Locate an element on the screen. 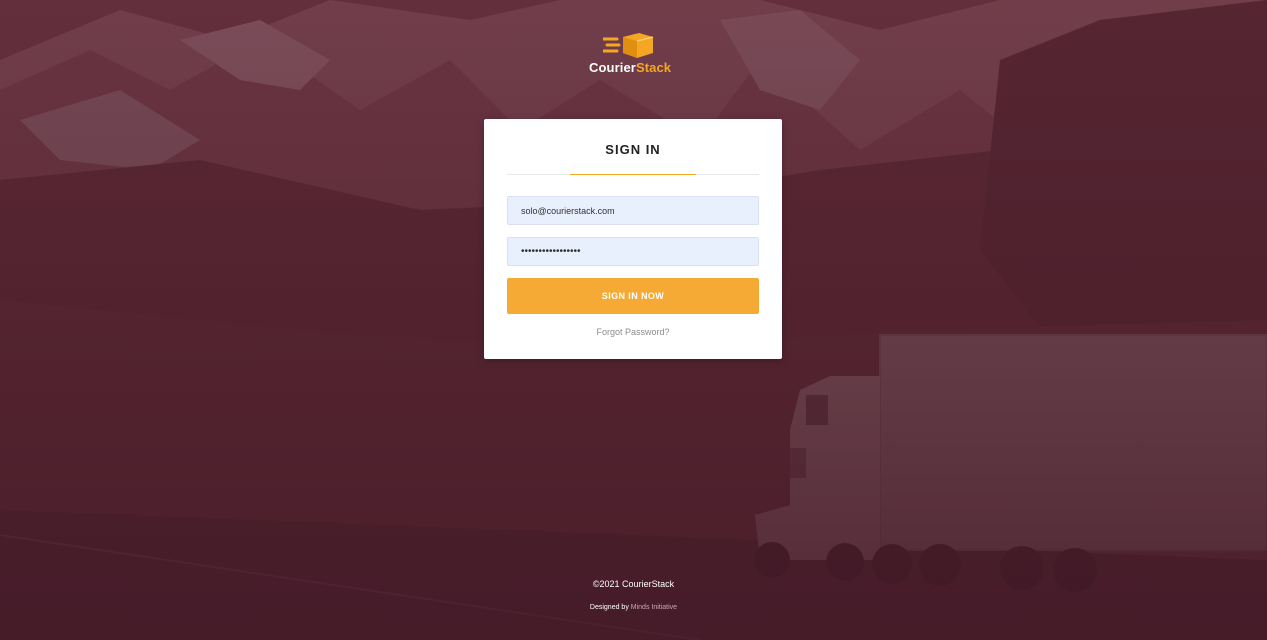 Image resolution: width=1267 pixels, height=640 pixels. email-field is located at coordinates (633, 210).